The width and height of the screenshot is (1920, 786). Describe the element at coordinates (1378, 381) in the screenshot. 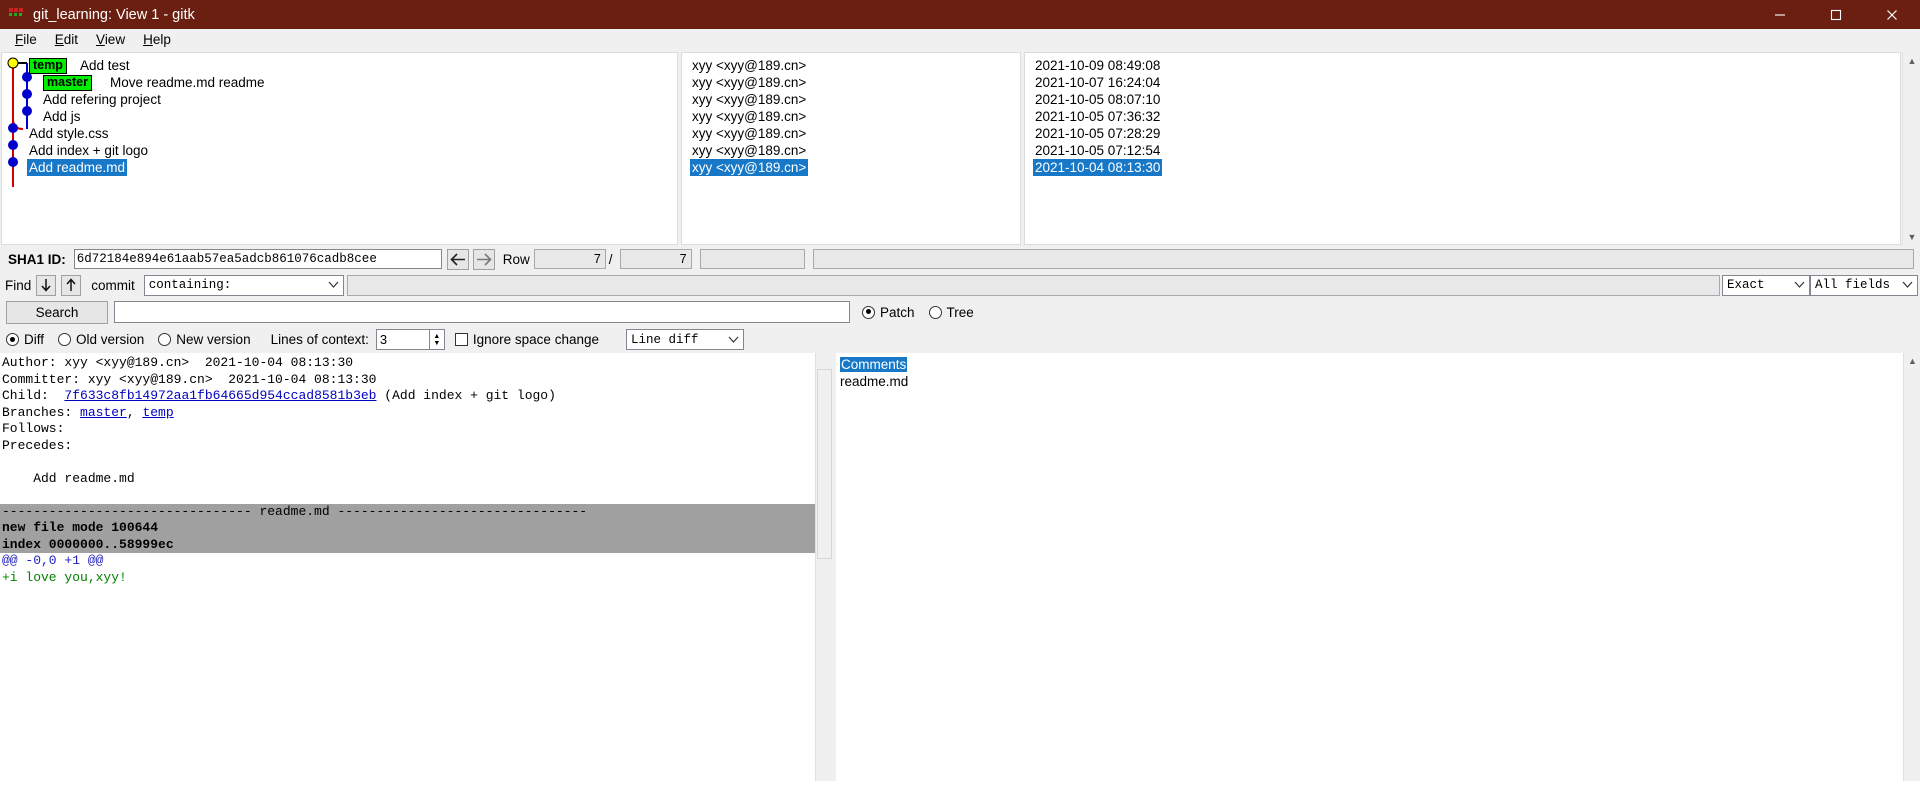

I see `list-item: readme.md` at that location.